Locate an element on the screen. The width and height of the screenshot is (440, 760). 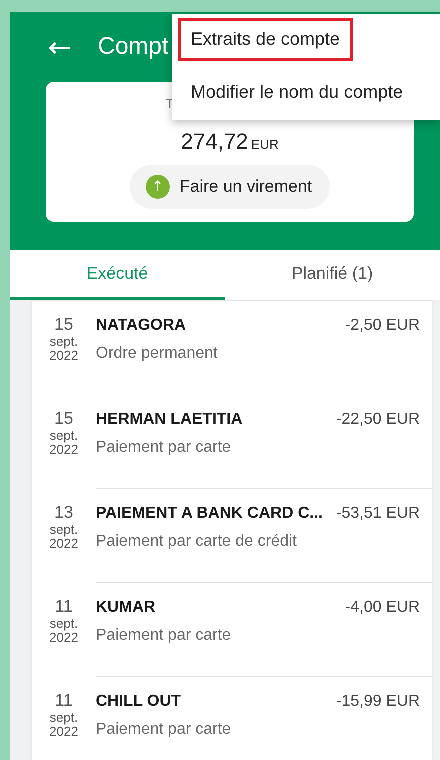
transaction-type: Ordre permanent is located at coordinates (157, 354).